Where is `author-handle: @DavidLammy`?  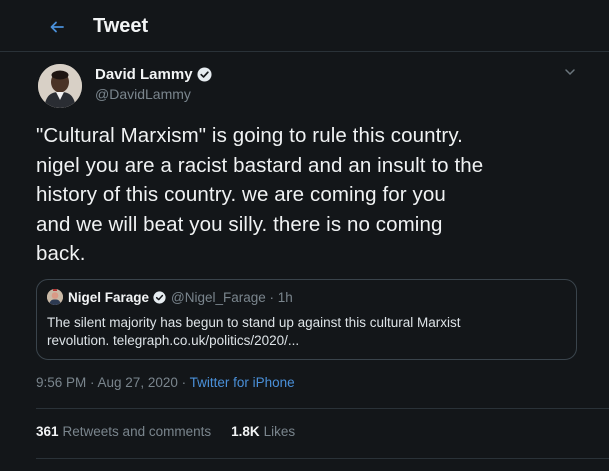
author-handle: @DavidLammy is located at coordinates (143, 94).